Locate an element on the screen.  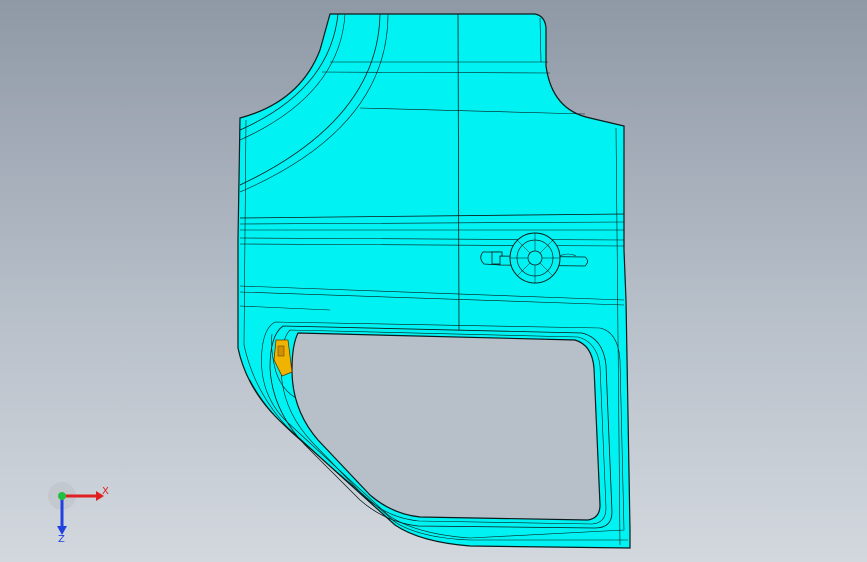
z-axis-label: Z is located at coordinates (61, 539).